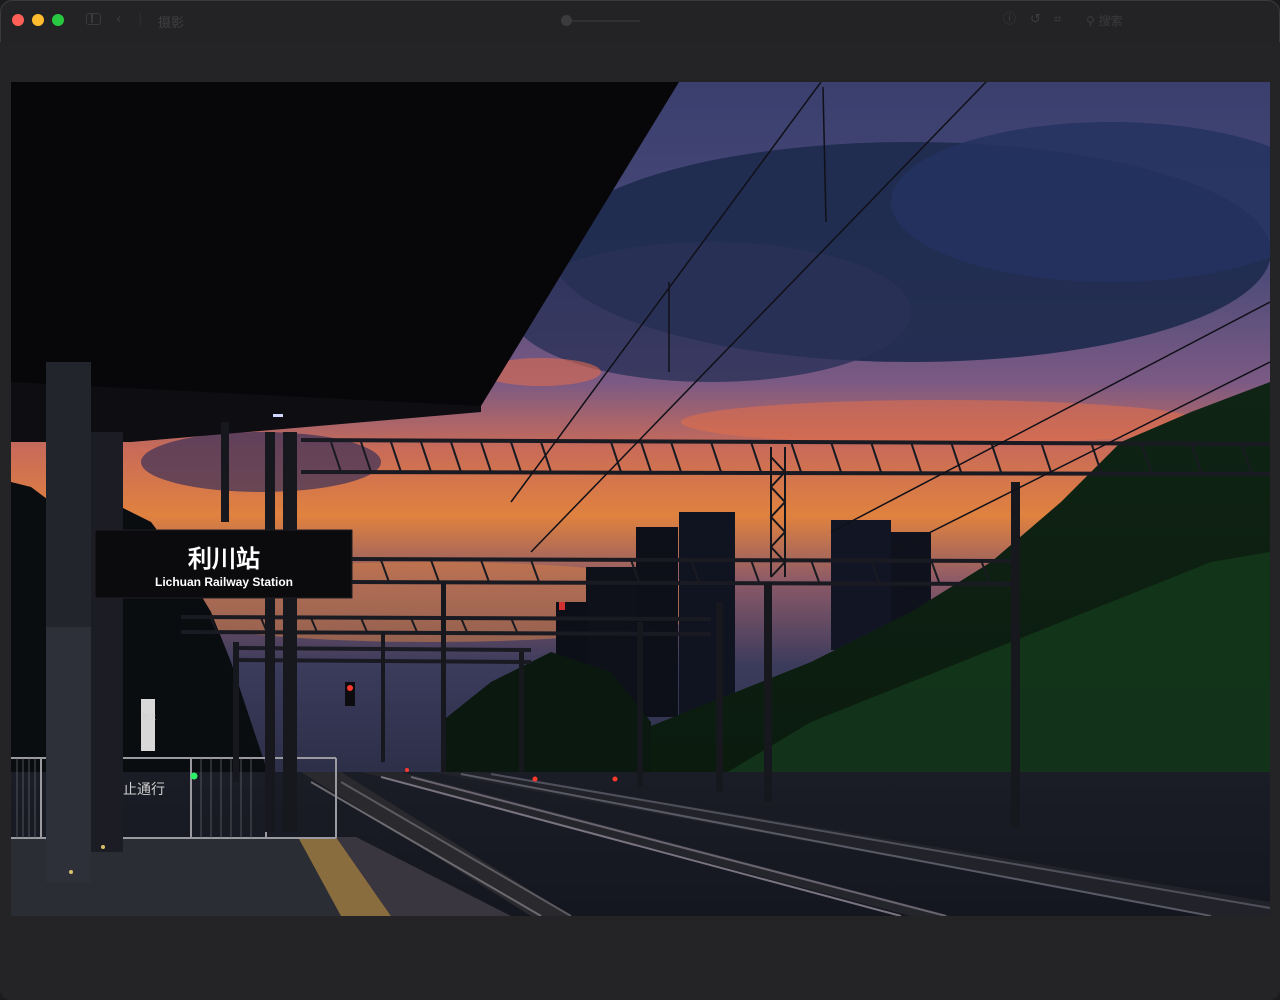 Image resolution: width=1280 pixels, height=1000 pixels. What do you see at coordinates (144, 790) in the screenshot?
I see `barrier-text: 止通行` at bounding box center [144, 790].